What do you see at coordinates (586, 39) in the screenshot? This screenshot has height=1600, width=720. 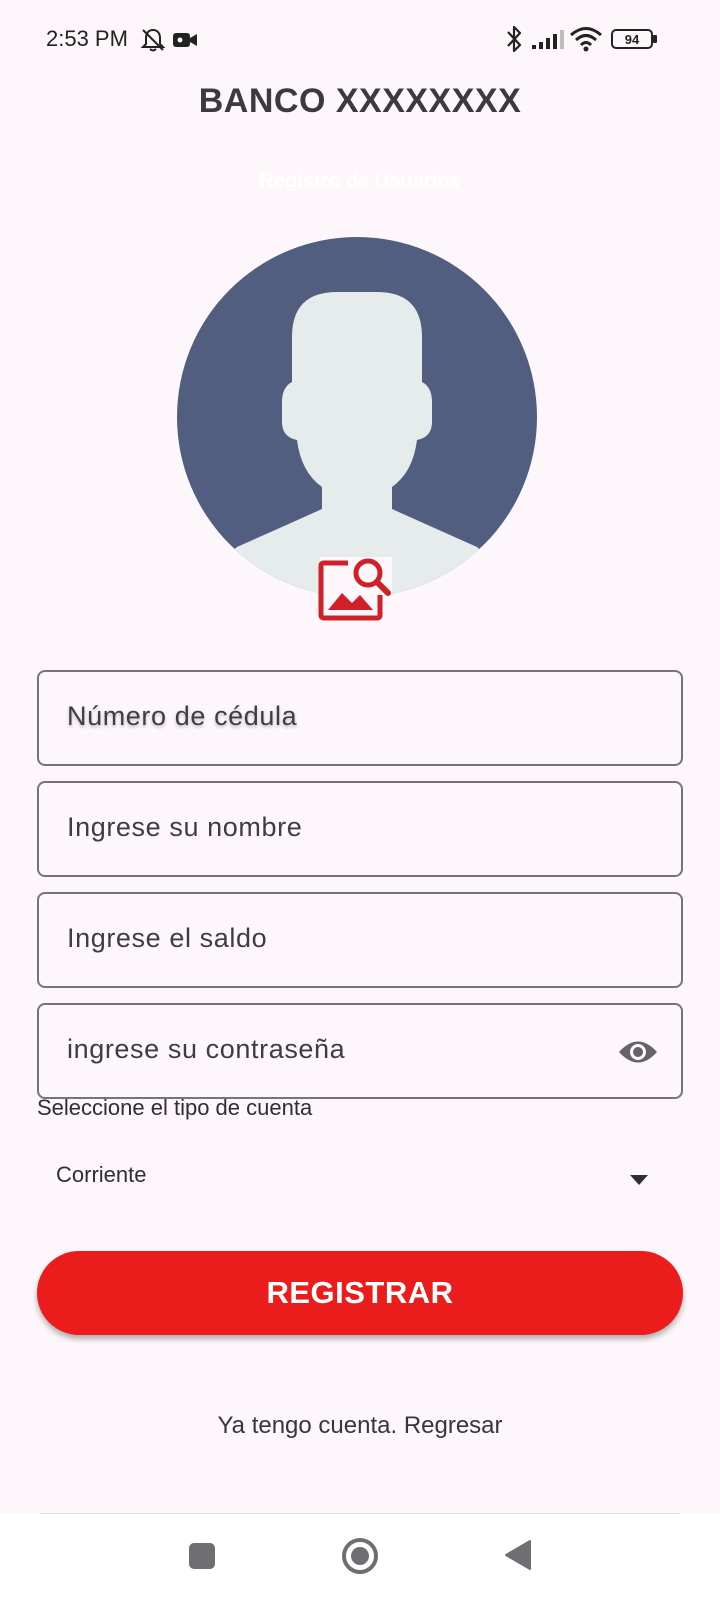 I see `wifi-icon` at bounding box center [586, 39].